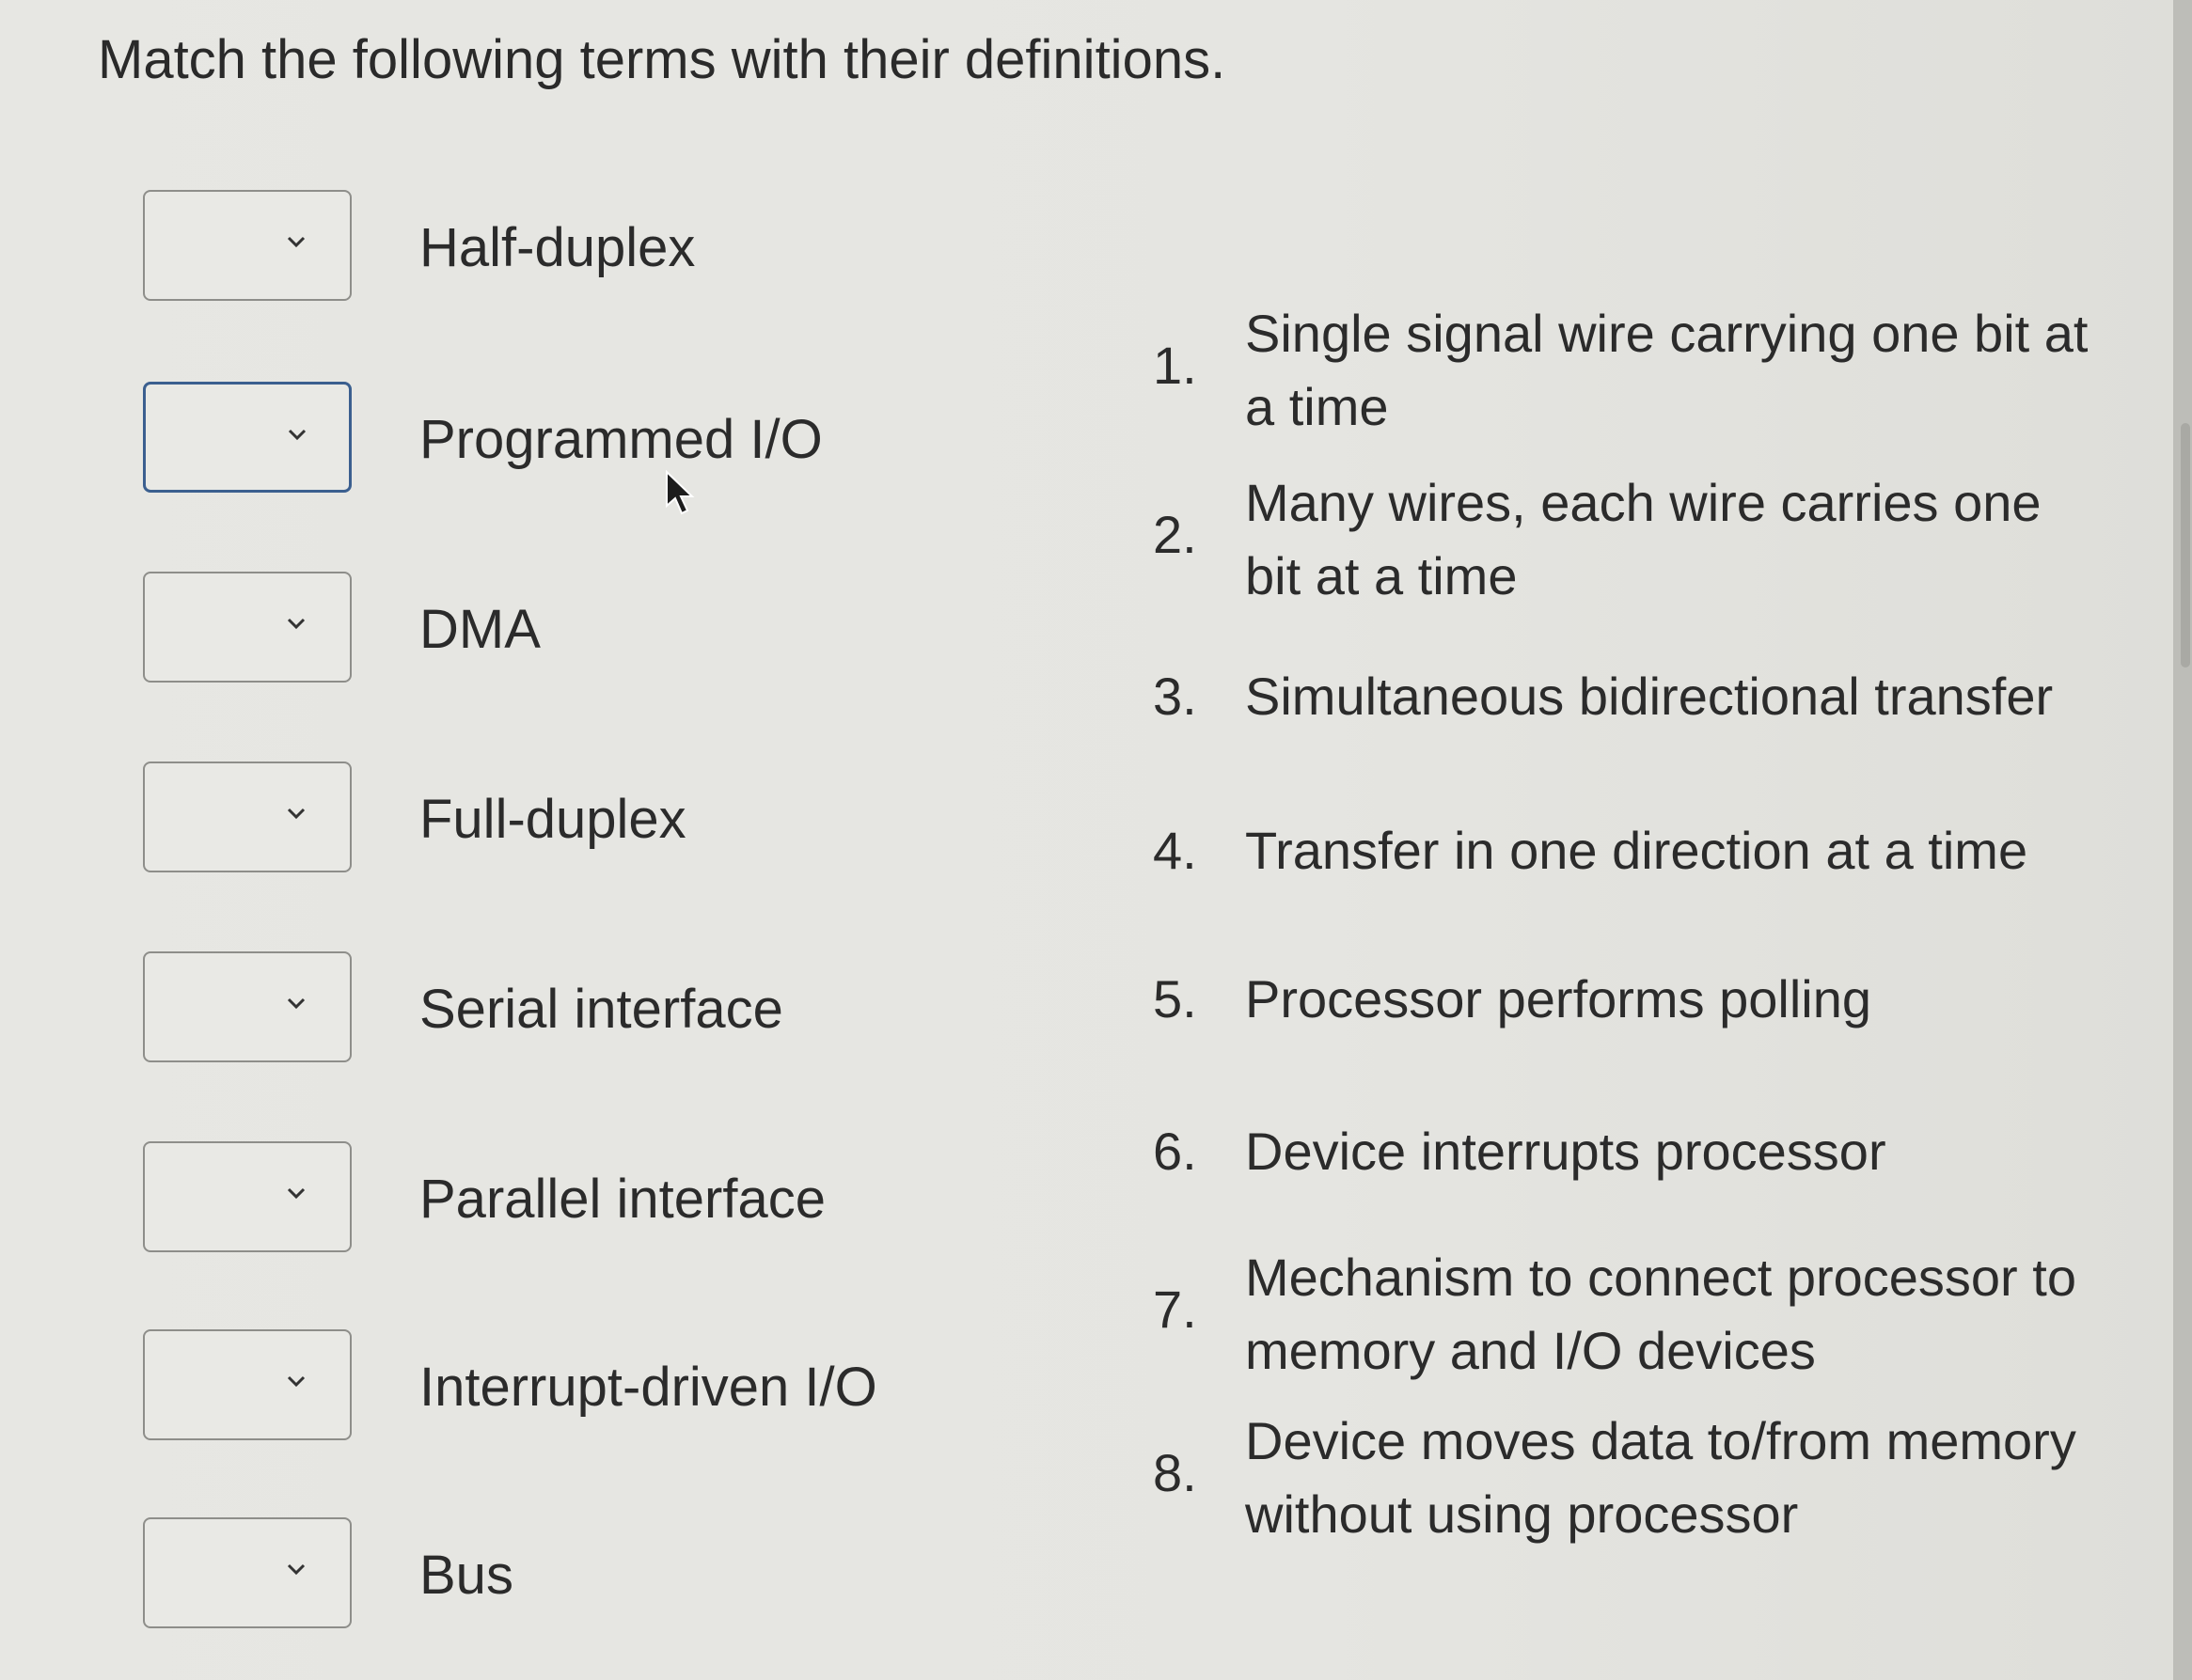 The height and width of the screenshot is (1680, 2192). I want to click on term-row-serial-interface: Serial interface, so click(566, 1009).